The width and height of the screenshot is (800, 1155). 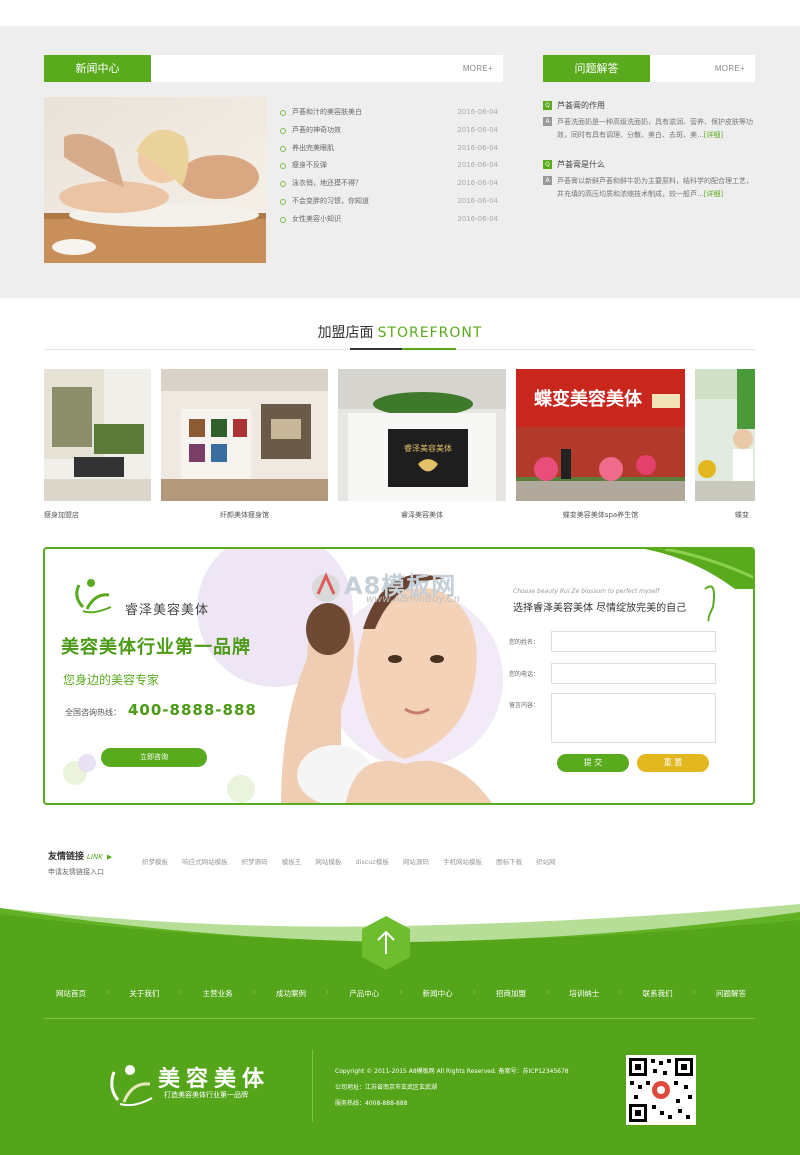 What do you see at coordinates (371, 1103) in the screenshot?
I see `service-hotline-text: 服务热线：4008-888-888` at bounding box center [371, 1103].